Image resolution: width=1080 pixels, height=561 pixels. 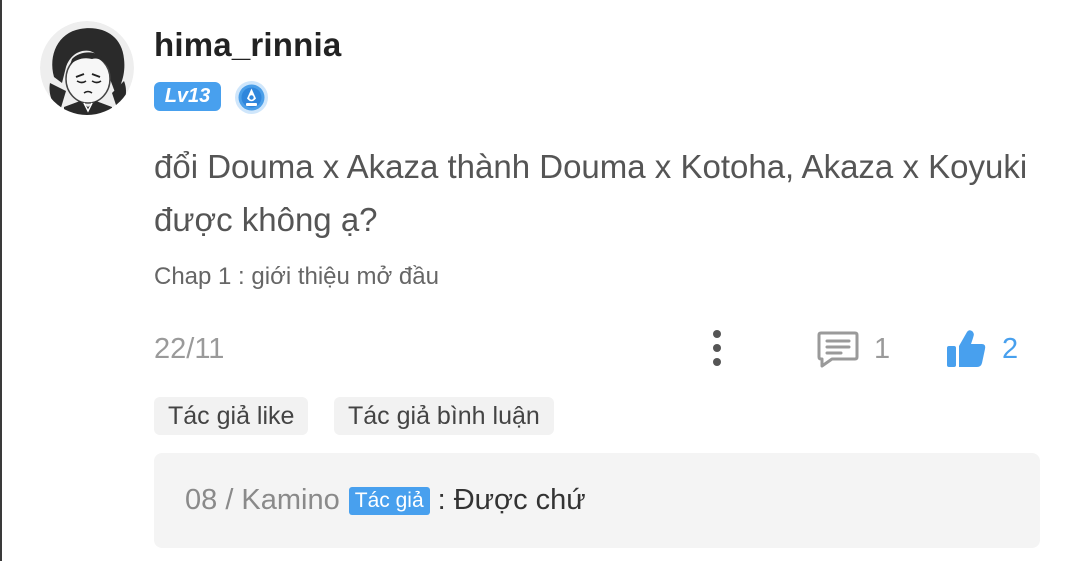 I want to click on reply-line: 08 / Kamino Tác giả : Được chứ, so click(x=385, y=500).